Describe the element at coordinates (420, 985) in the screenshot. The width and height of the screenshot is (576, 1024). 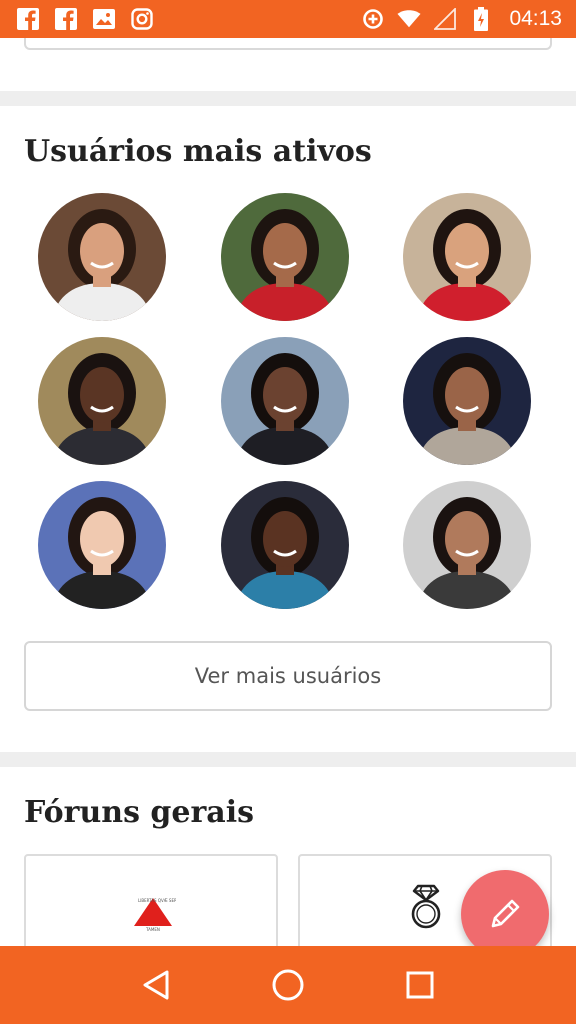
I see `recents-icon` at that location.